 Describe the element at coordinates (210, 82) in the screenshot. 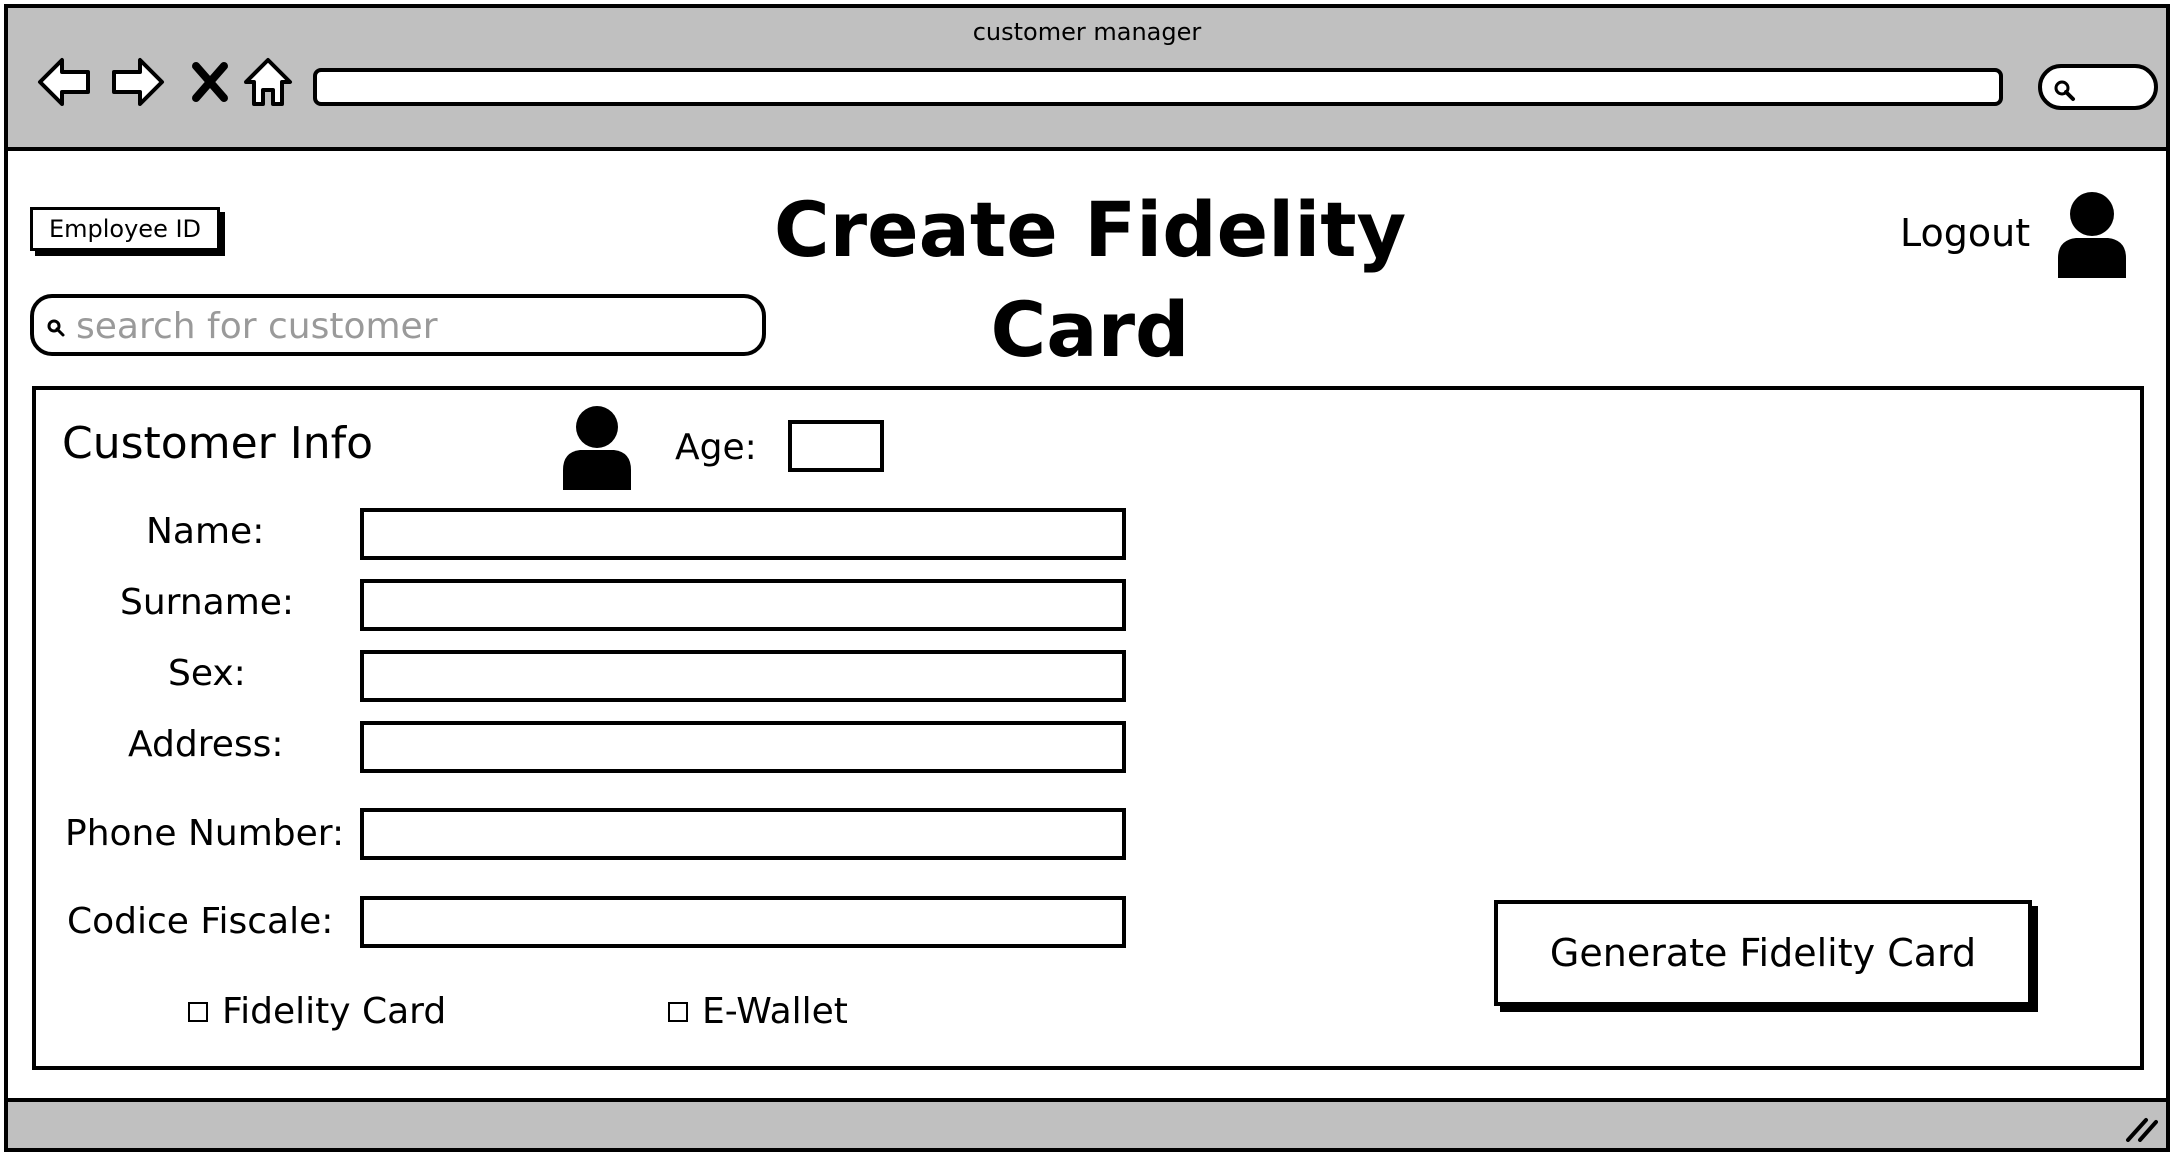

I see `close-icon` at that location.